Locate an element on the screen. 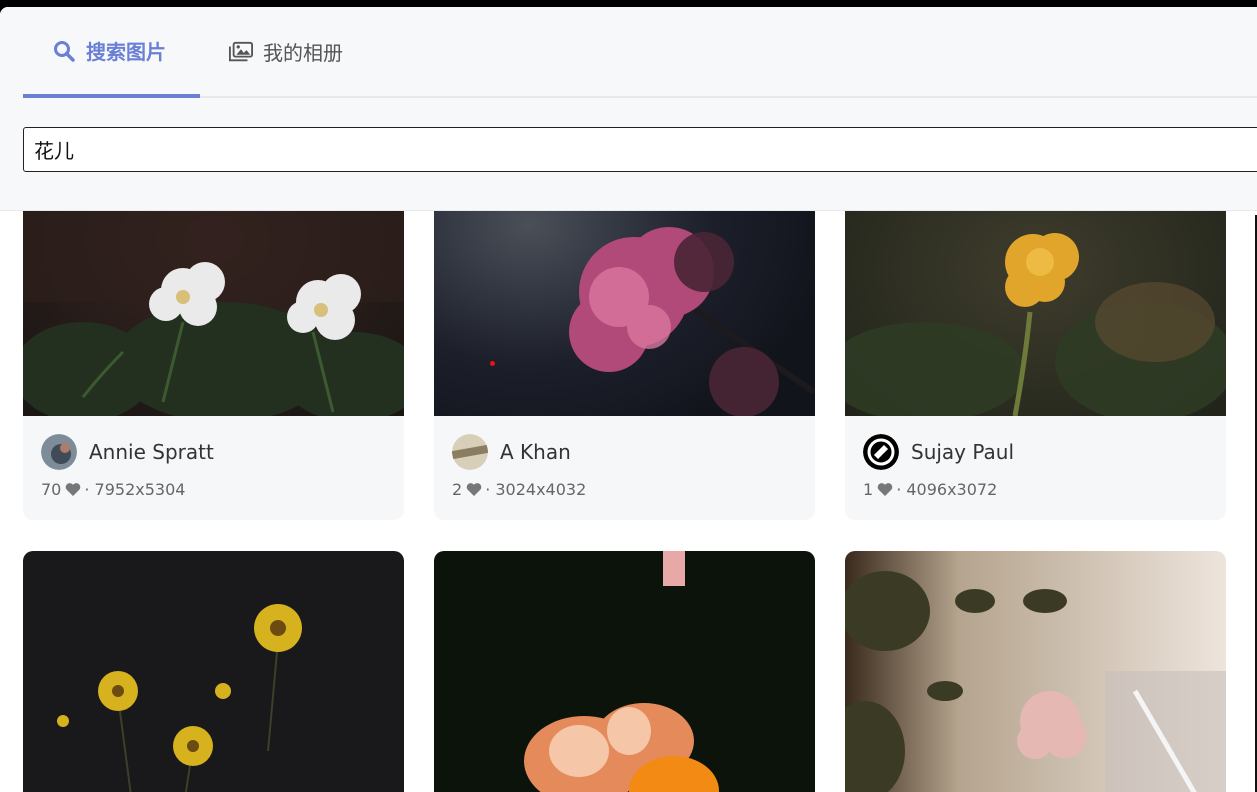  photo-dimensions: 7952x5304 is located at coordinates (140, 489).